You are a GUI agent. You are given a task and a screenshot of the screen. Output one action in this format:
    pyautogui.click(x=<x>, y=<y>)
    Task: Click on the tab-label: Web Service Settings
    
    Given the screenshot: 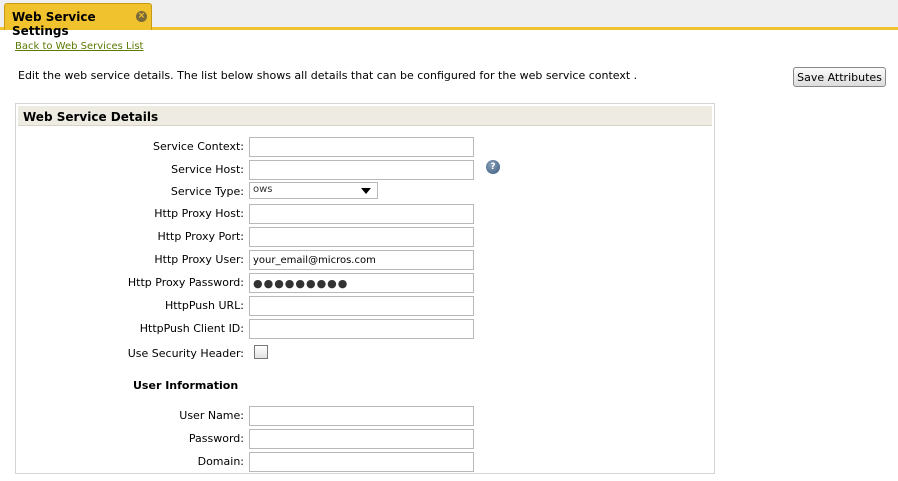 What is the action you would take?
    pyautogui.click(x=54, y=24)
    